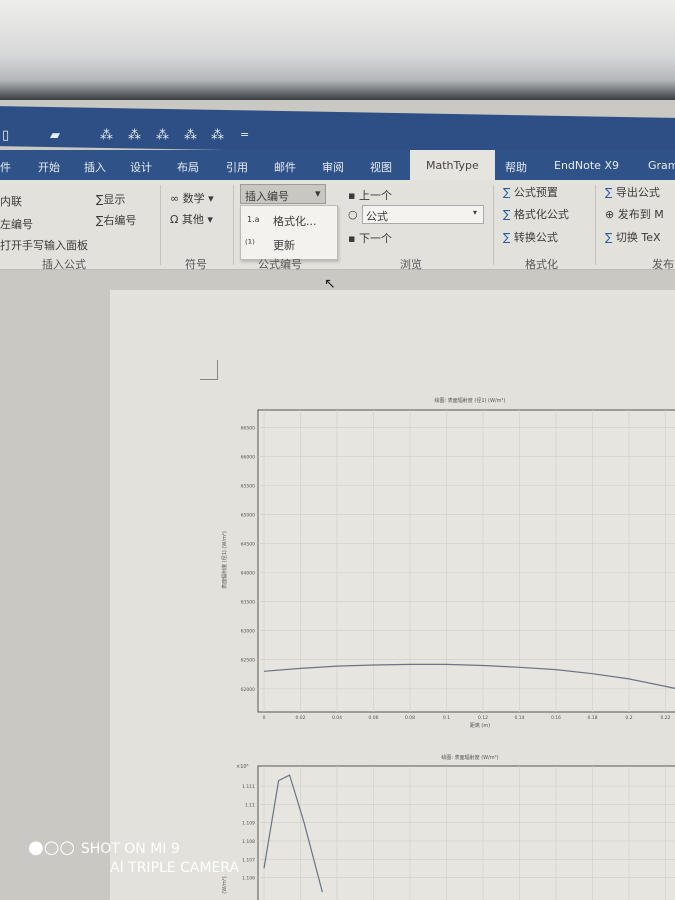  I want to click on chart2-title: 绘图: 表面辐射度 (W/m²), so click(469, 757).